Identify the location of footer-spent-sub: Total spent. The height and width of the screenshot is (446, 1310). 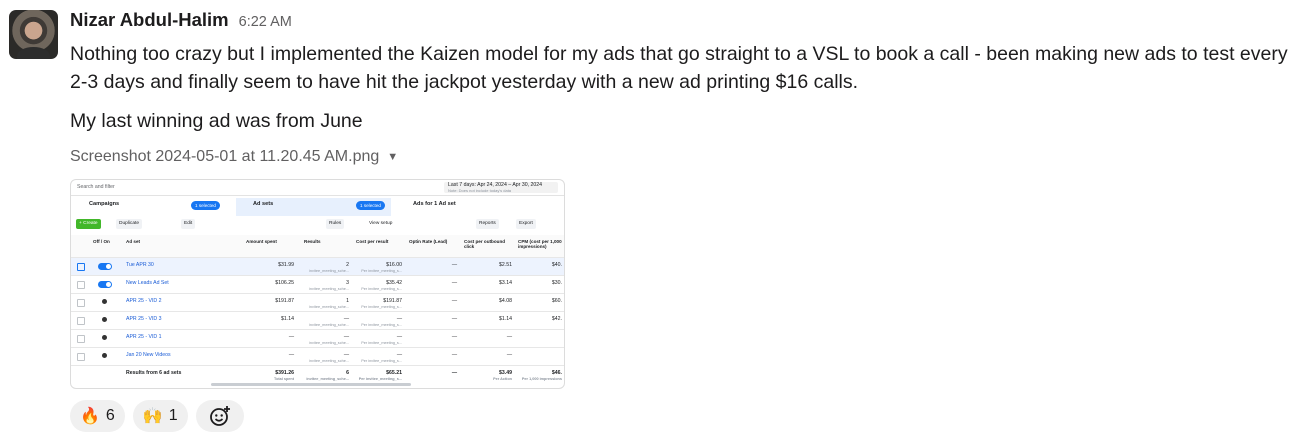
(284, 379).